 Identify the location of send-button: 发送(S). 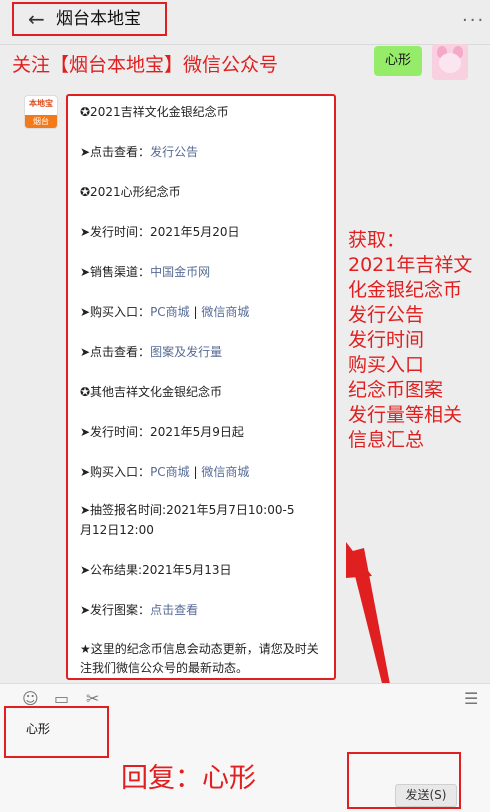
(426, 795).